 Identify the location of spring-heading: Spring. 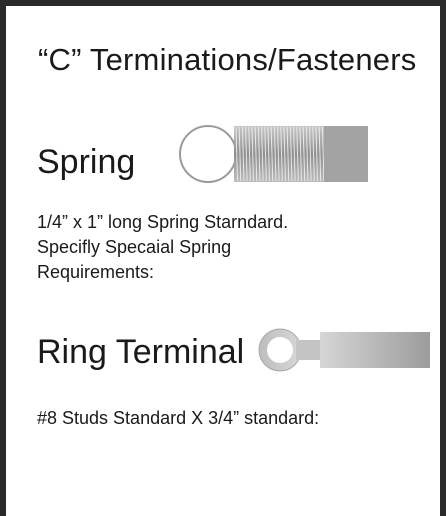
(86, 162).